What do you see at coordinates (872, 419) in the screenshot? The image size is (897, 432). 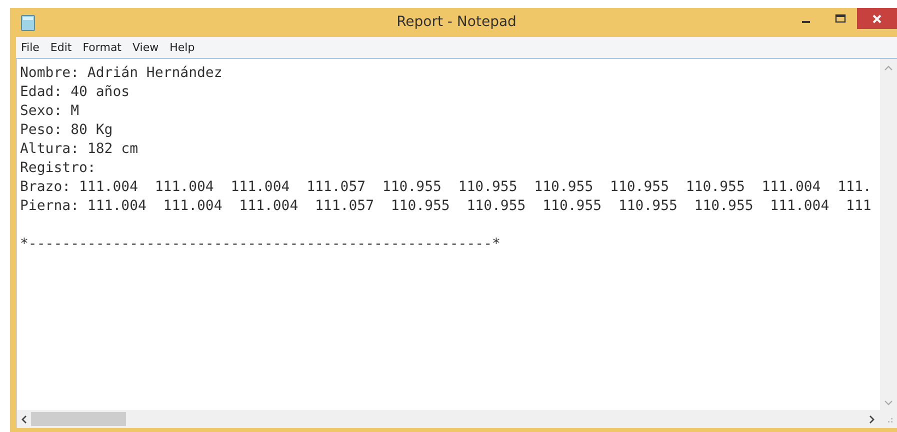 I see `scroll-right-icon` at bounding box center [872, 419].